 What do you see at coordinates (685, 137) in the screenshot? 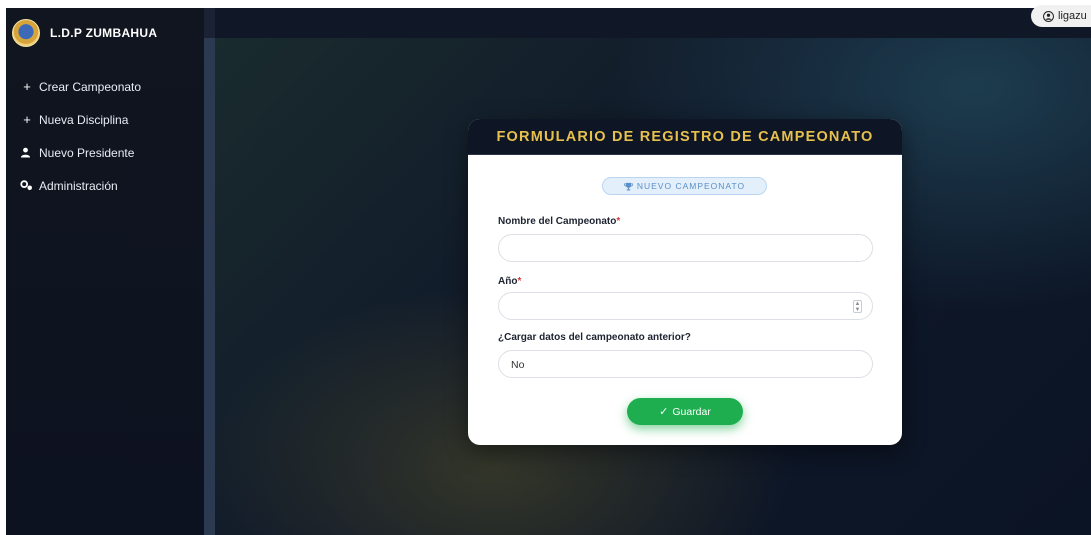
I see `form-title: FORMULARIO DE REGISTRO DE CAMPEONATO` at bounding box center [685, 137].